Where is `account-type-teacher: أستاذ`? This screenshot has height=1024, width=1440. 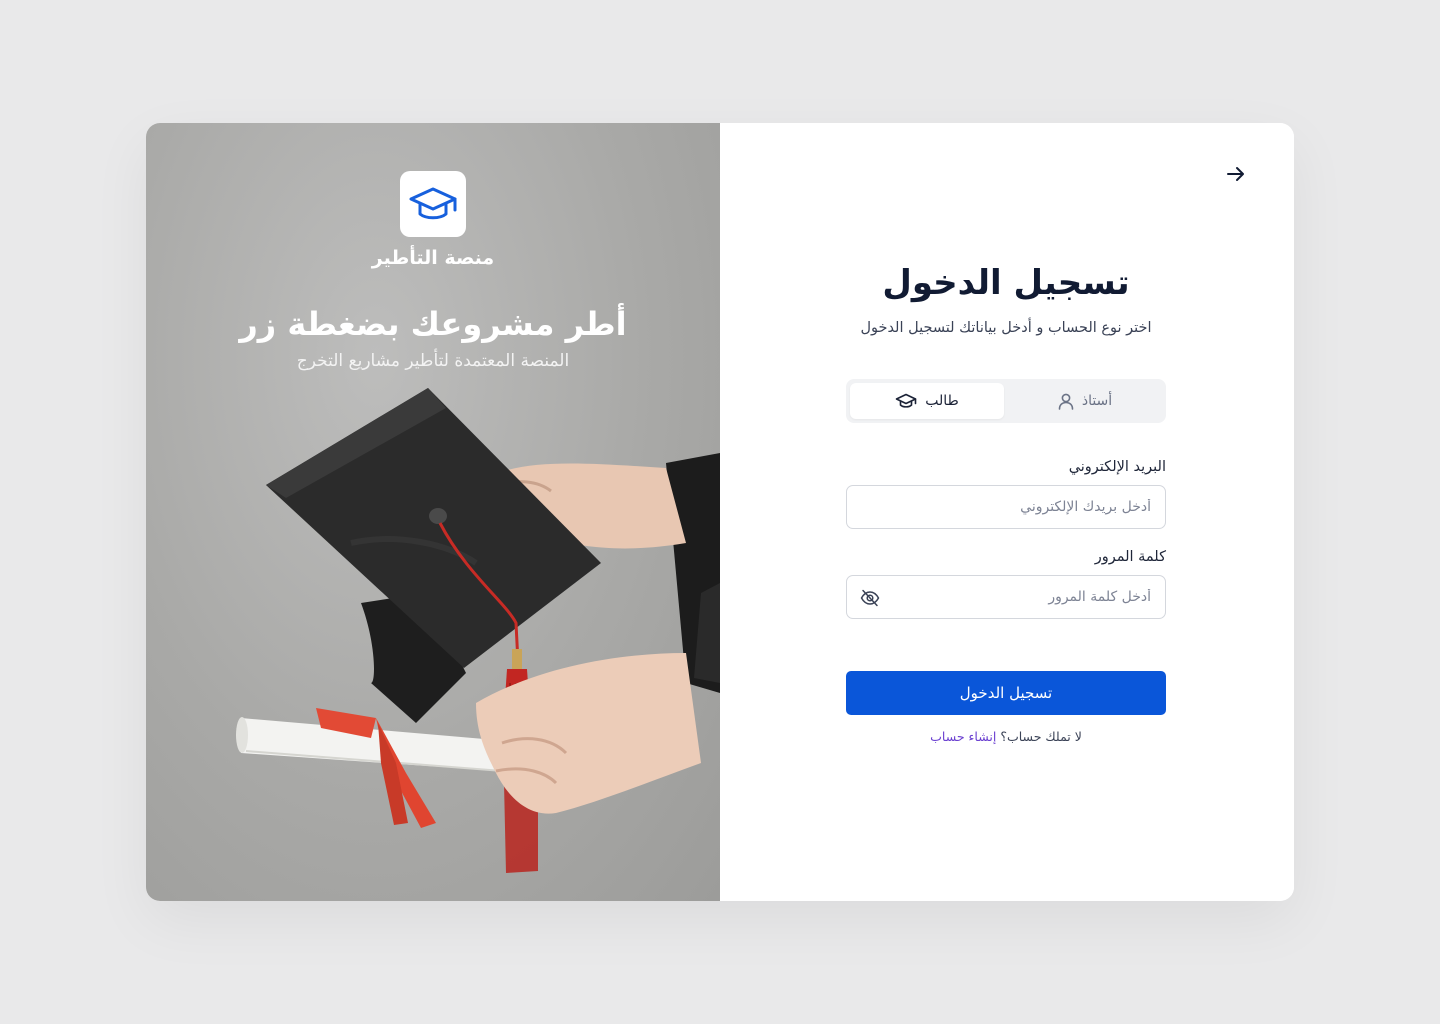
account-type-teacher: أستاذ is located at coordinates (1085, 401).